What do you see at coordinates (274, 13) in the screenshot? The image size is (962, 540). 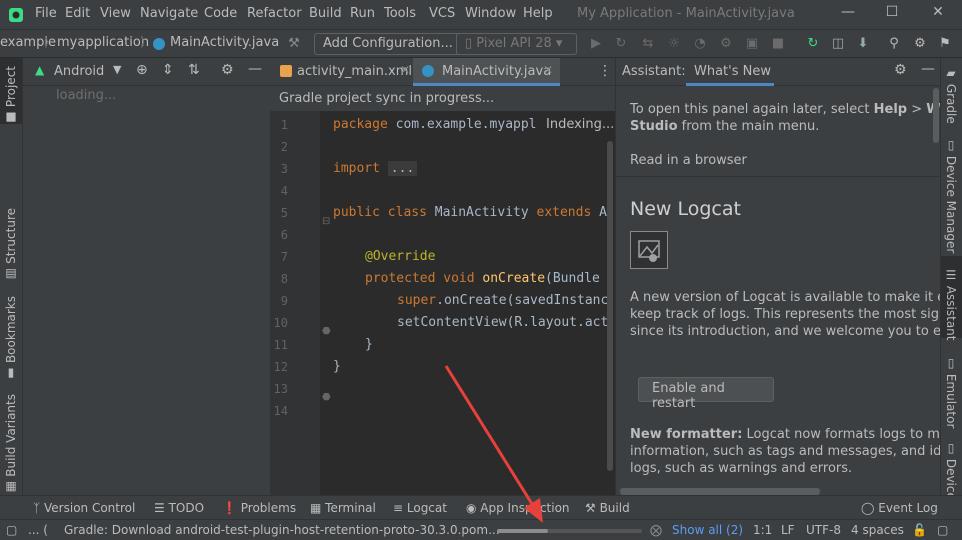 I see `menu-refactor: Refactor` at bounding box center [274, 13].